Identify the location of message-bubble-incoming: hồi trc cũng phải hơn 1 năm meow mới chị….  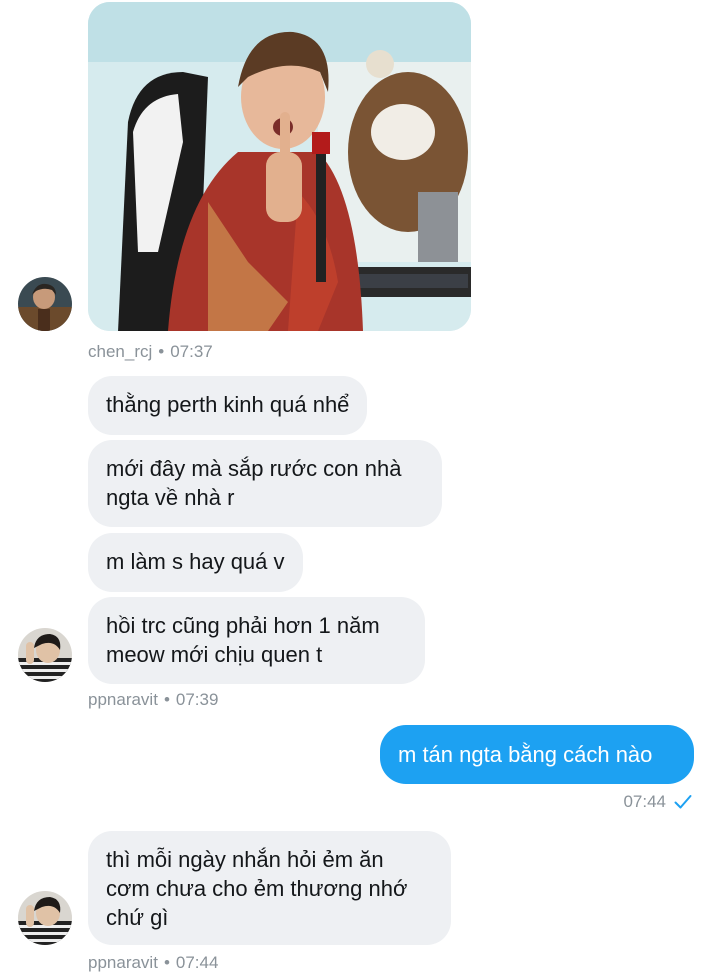
(256, 640).